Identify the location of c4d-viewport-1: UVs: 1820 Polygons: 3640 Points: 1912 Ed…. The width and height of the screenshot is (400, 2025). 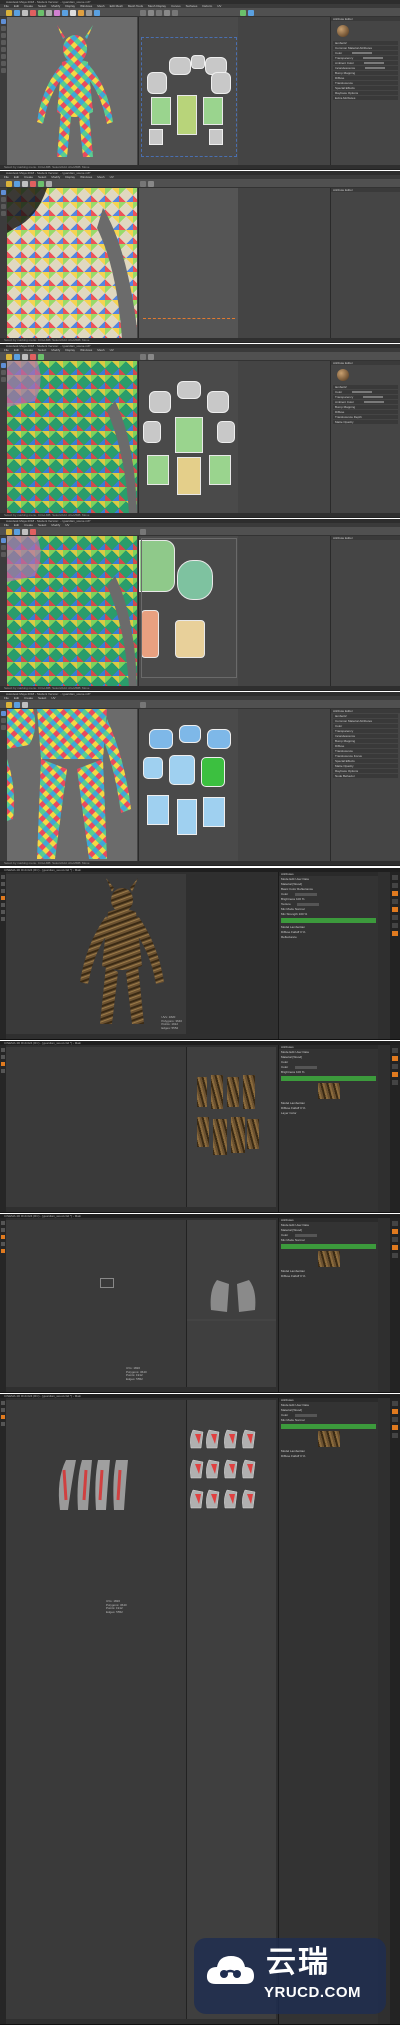
(96, 954).